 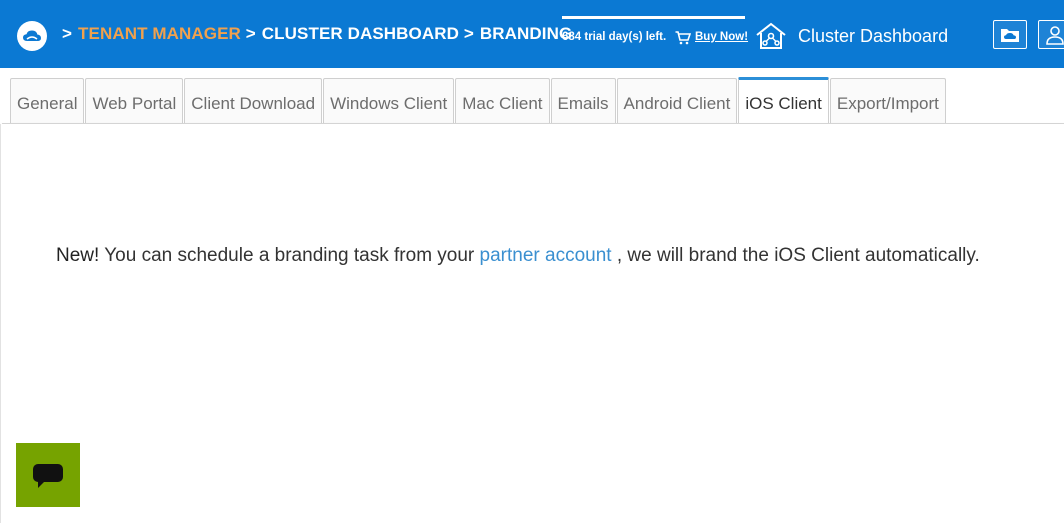 I want to click on user-button, so click(x=1051, y=34).